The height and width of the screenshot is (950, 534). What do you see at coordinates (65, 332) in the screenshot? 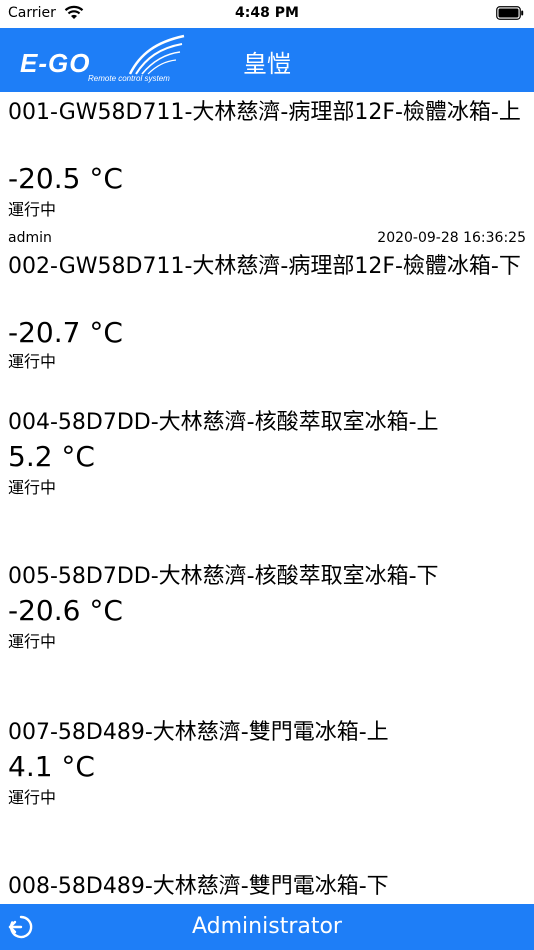
I see `device-temperature: -20.7 °C` at bounding box center [65, 332].